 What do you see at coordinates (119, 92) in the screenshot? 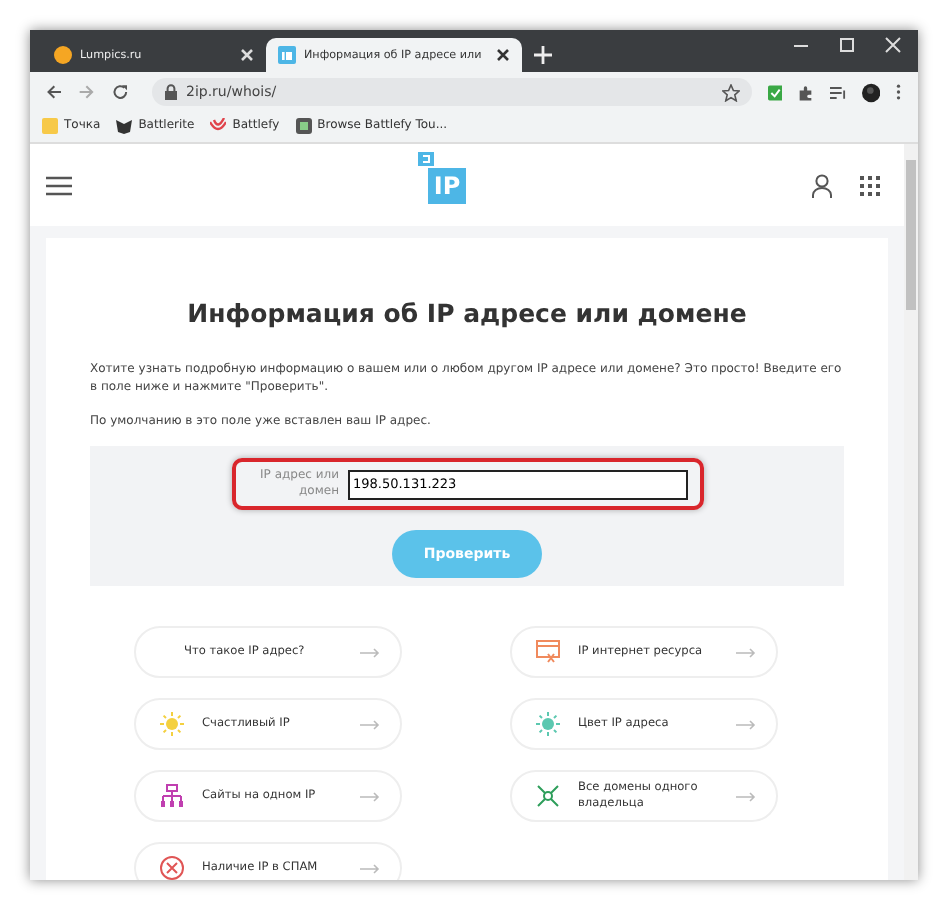
I see `reload-icon` at bounding box center [119, 92].